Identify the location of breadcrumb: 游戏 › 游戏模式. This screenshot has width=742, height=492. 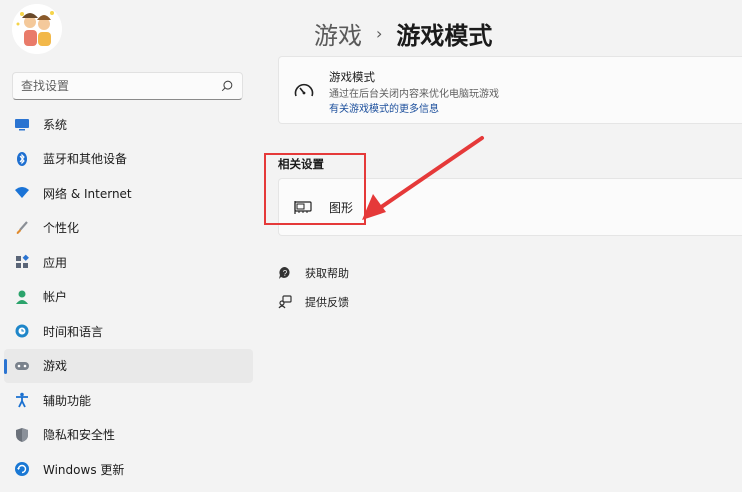
(403, 33).